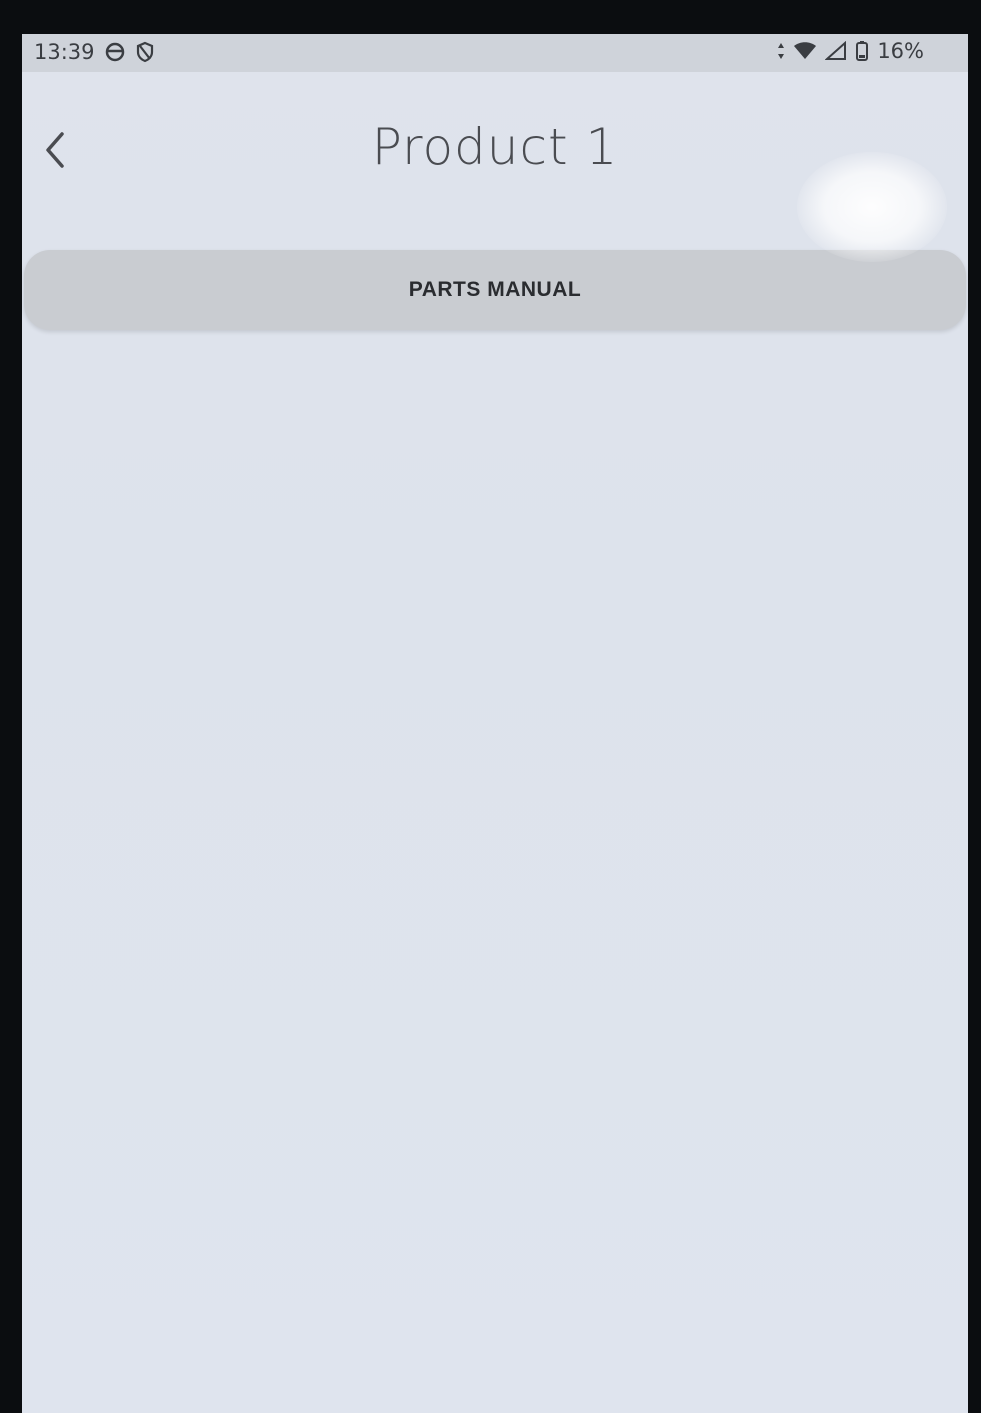  I want to click on status-left-group: 13:39, so click(94, 52).